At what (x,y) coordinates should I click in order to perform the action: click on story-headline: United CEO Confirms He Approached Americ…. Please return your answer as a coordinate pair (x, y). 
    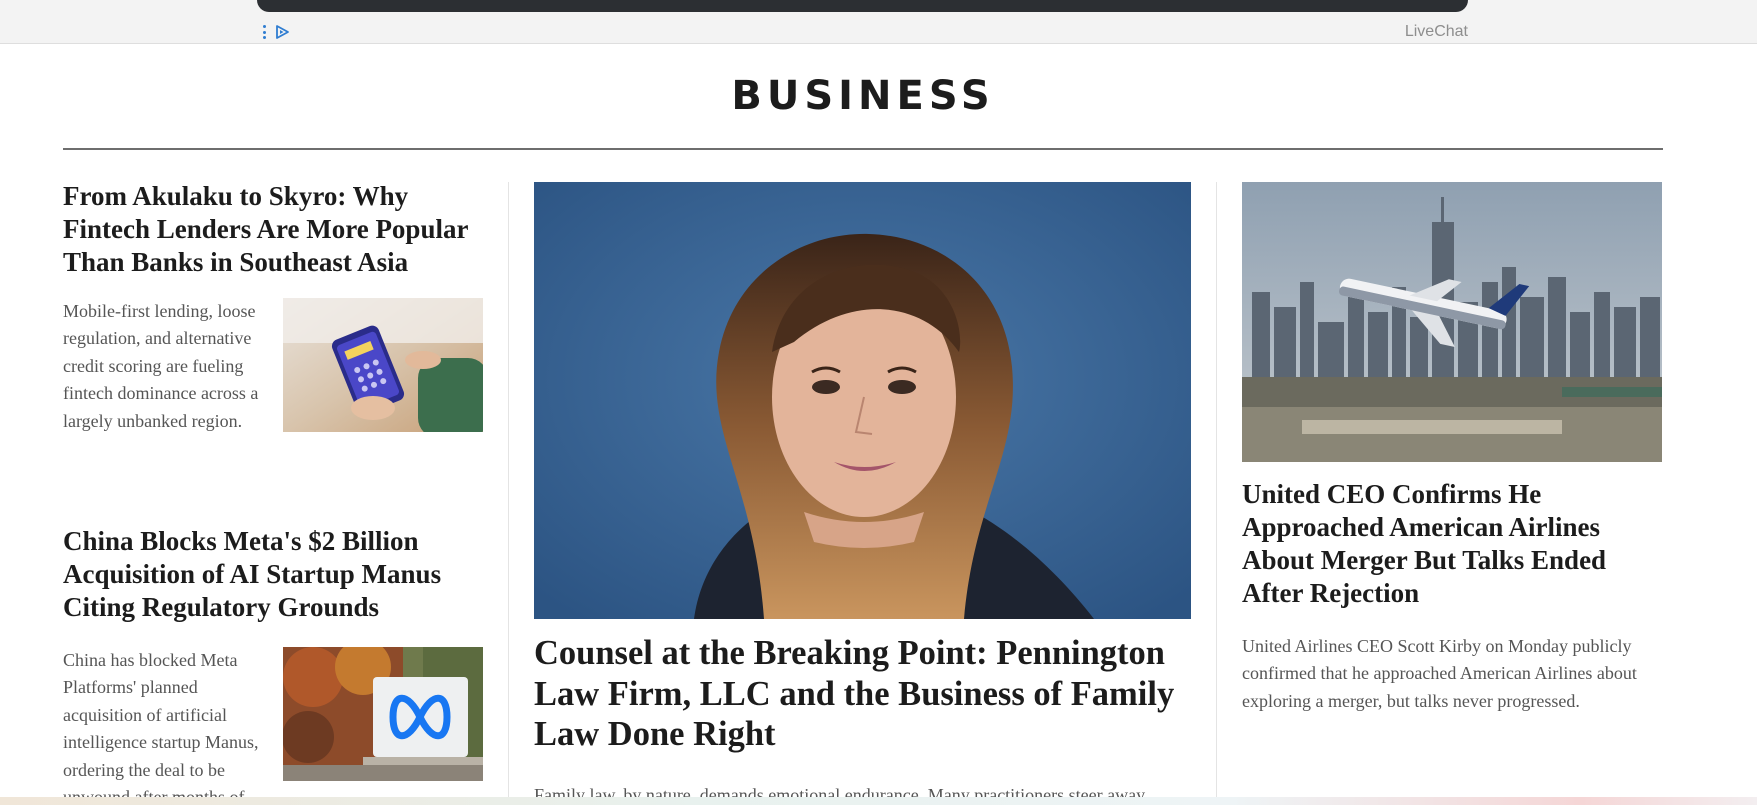
    Looking at the image, I should click on (1452, 544).